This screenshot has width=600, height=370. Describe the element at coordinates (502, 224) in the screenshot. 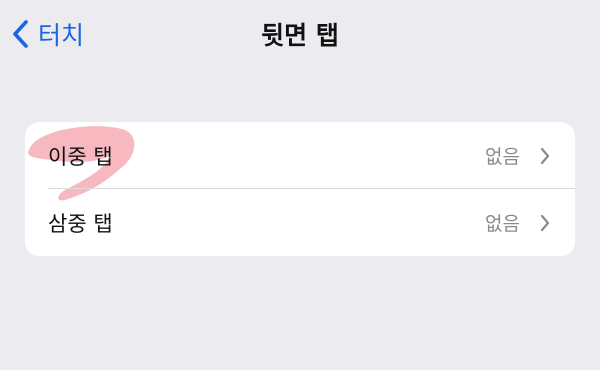

I see `triple-tap-value: 없음` at that location.